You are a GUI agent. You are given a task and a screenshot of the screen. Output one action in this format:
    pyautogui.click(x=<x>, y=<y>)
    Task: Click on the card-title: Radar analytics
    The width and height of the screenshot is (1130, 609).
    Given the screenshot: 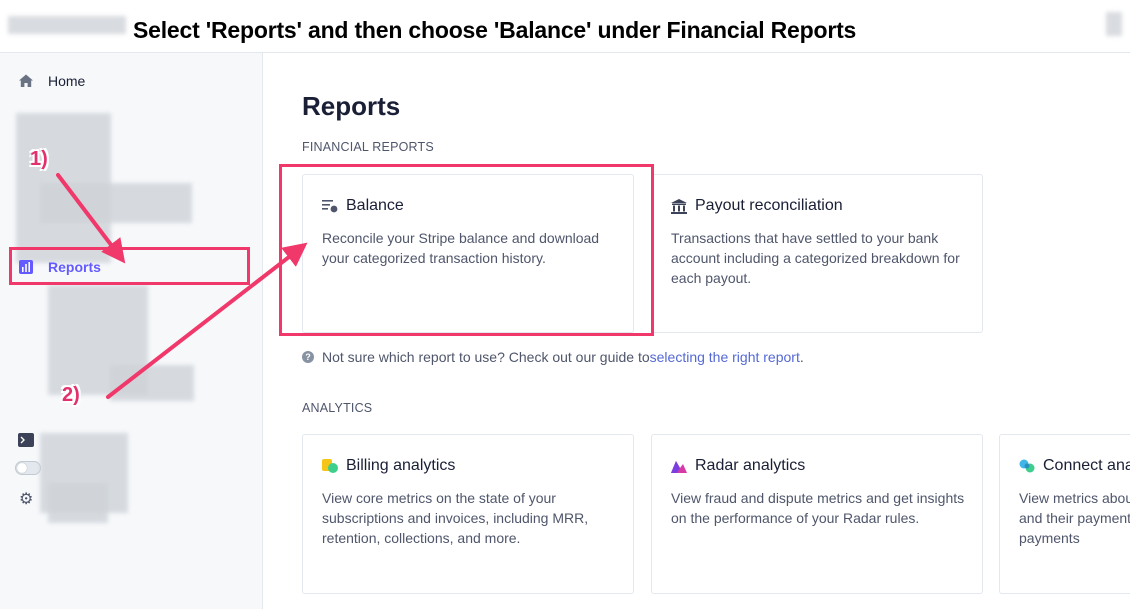 What is the action you would take?
    pyautogui.click(x=738, y=466)
    